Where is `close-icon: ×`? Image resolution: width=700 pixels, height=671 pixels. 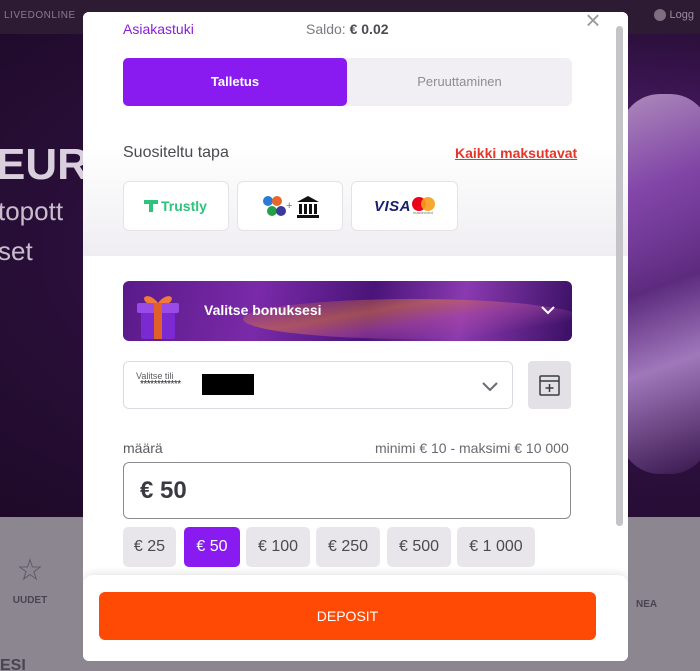
close-icon: × is located at coordinates (593, 23).